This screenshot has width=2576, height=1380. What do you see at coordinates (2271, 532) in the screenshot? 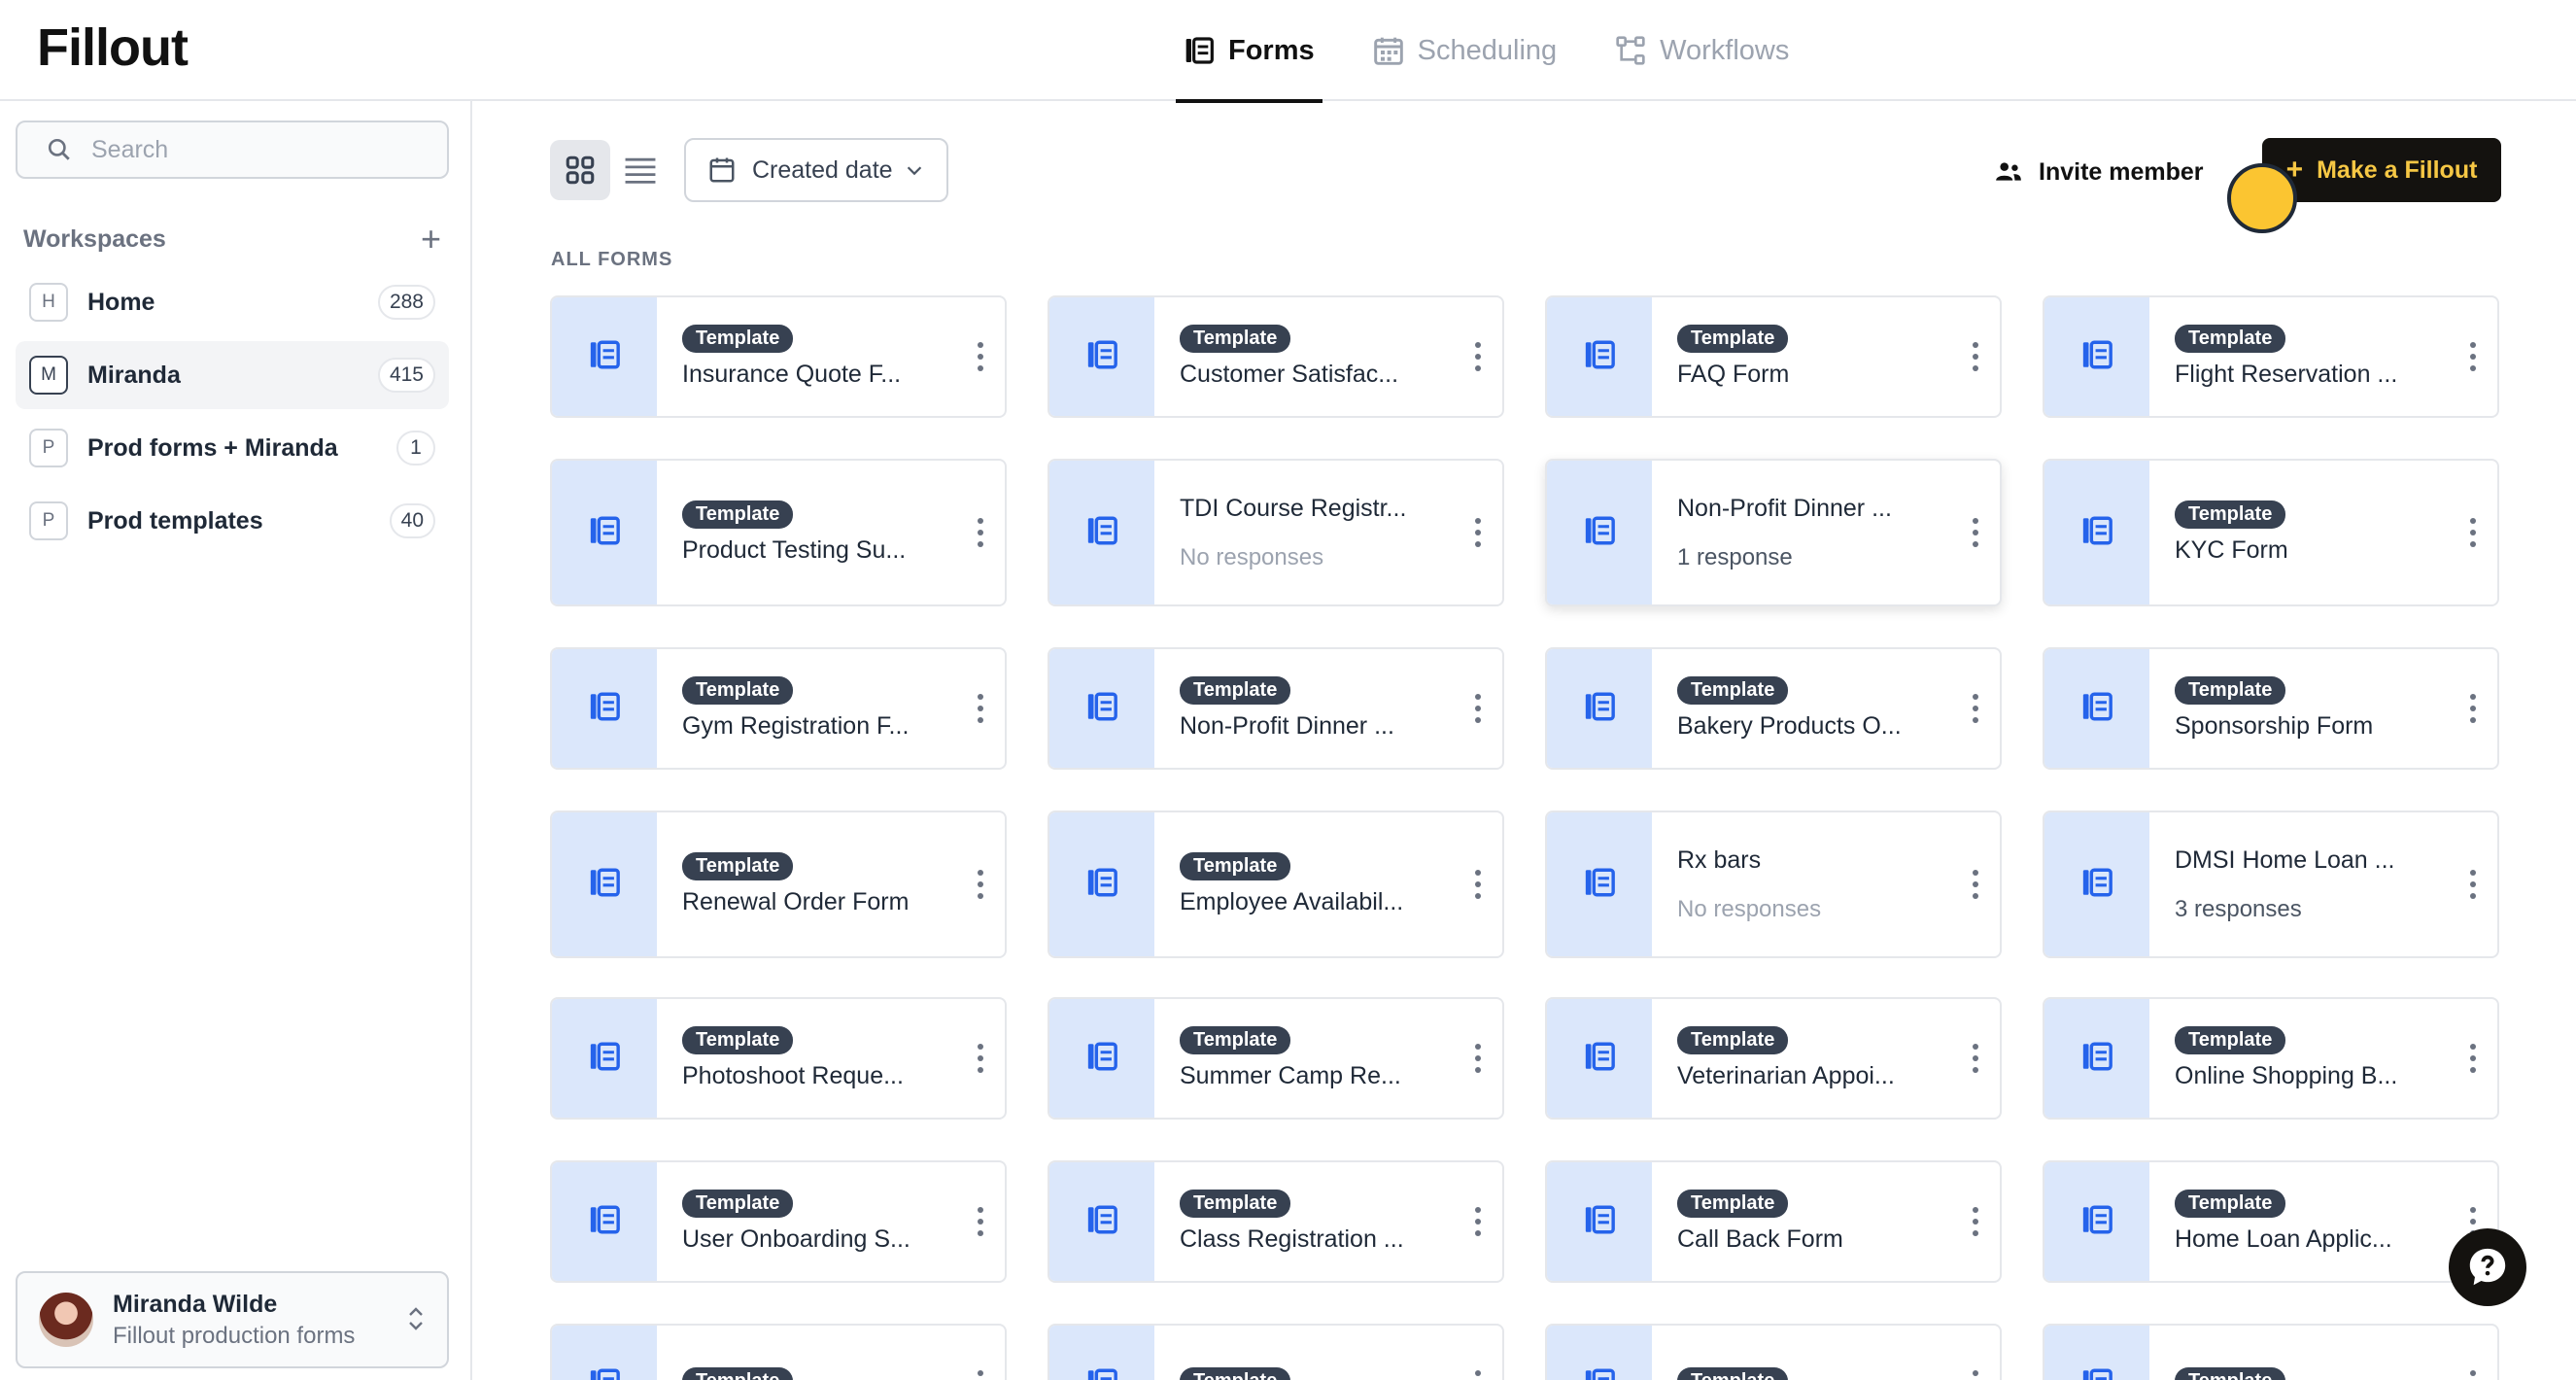
I see `form-card: Template KYC Form` at bounding box center [2271, 532].